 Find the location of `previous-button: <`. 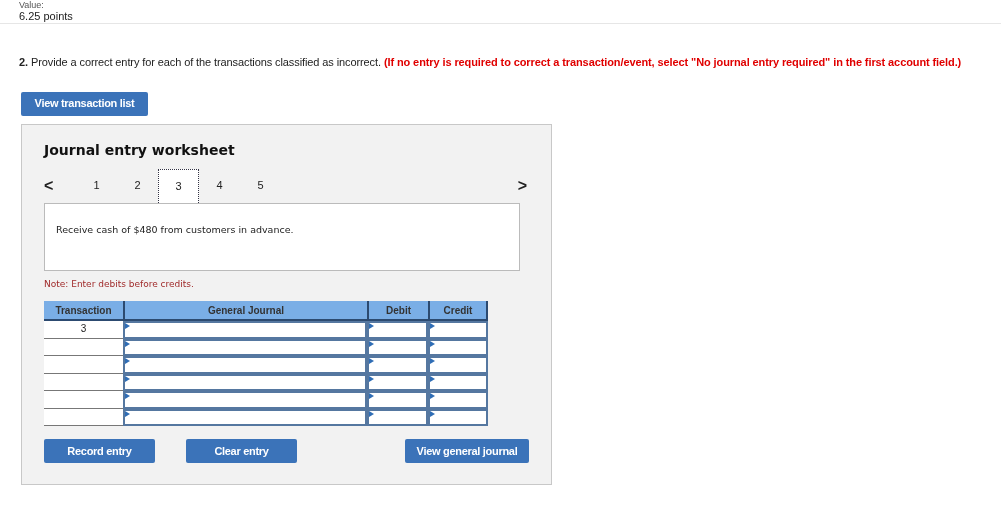

previous-button: < is located at coordinates (54, 190).